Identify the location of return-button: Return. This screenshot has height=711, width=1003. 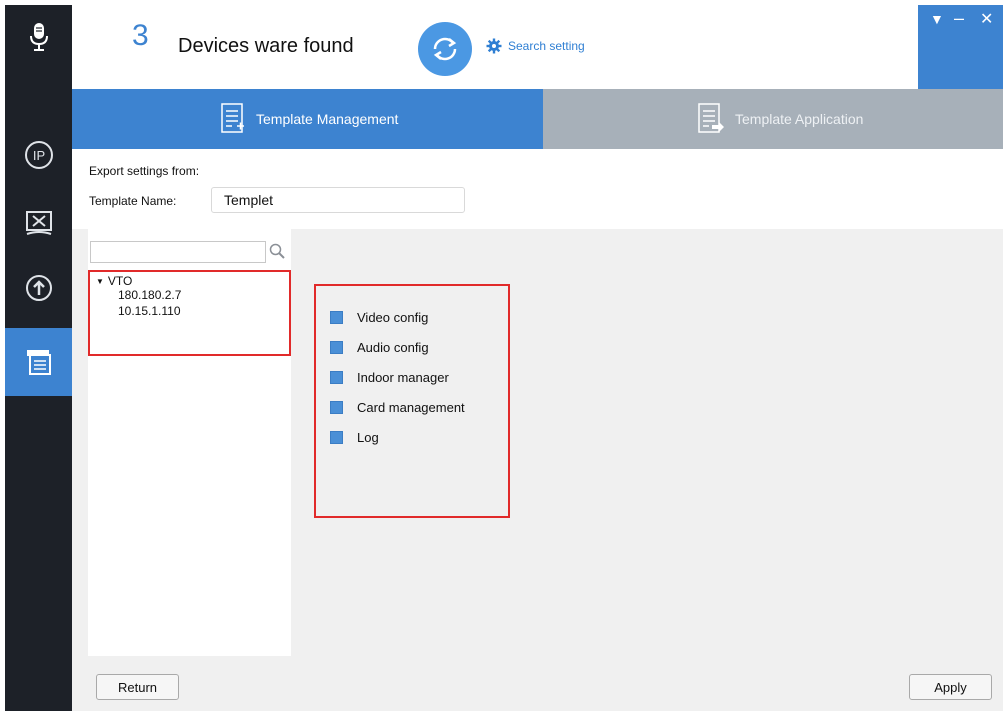
(137, 687).